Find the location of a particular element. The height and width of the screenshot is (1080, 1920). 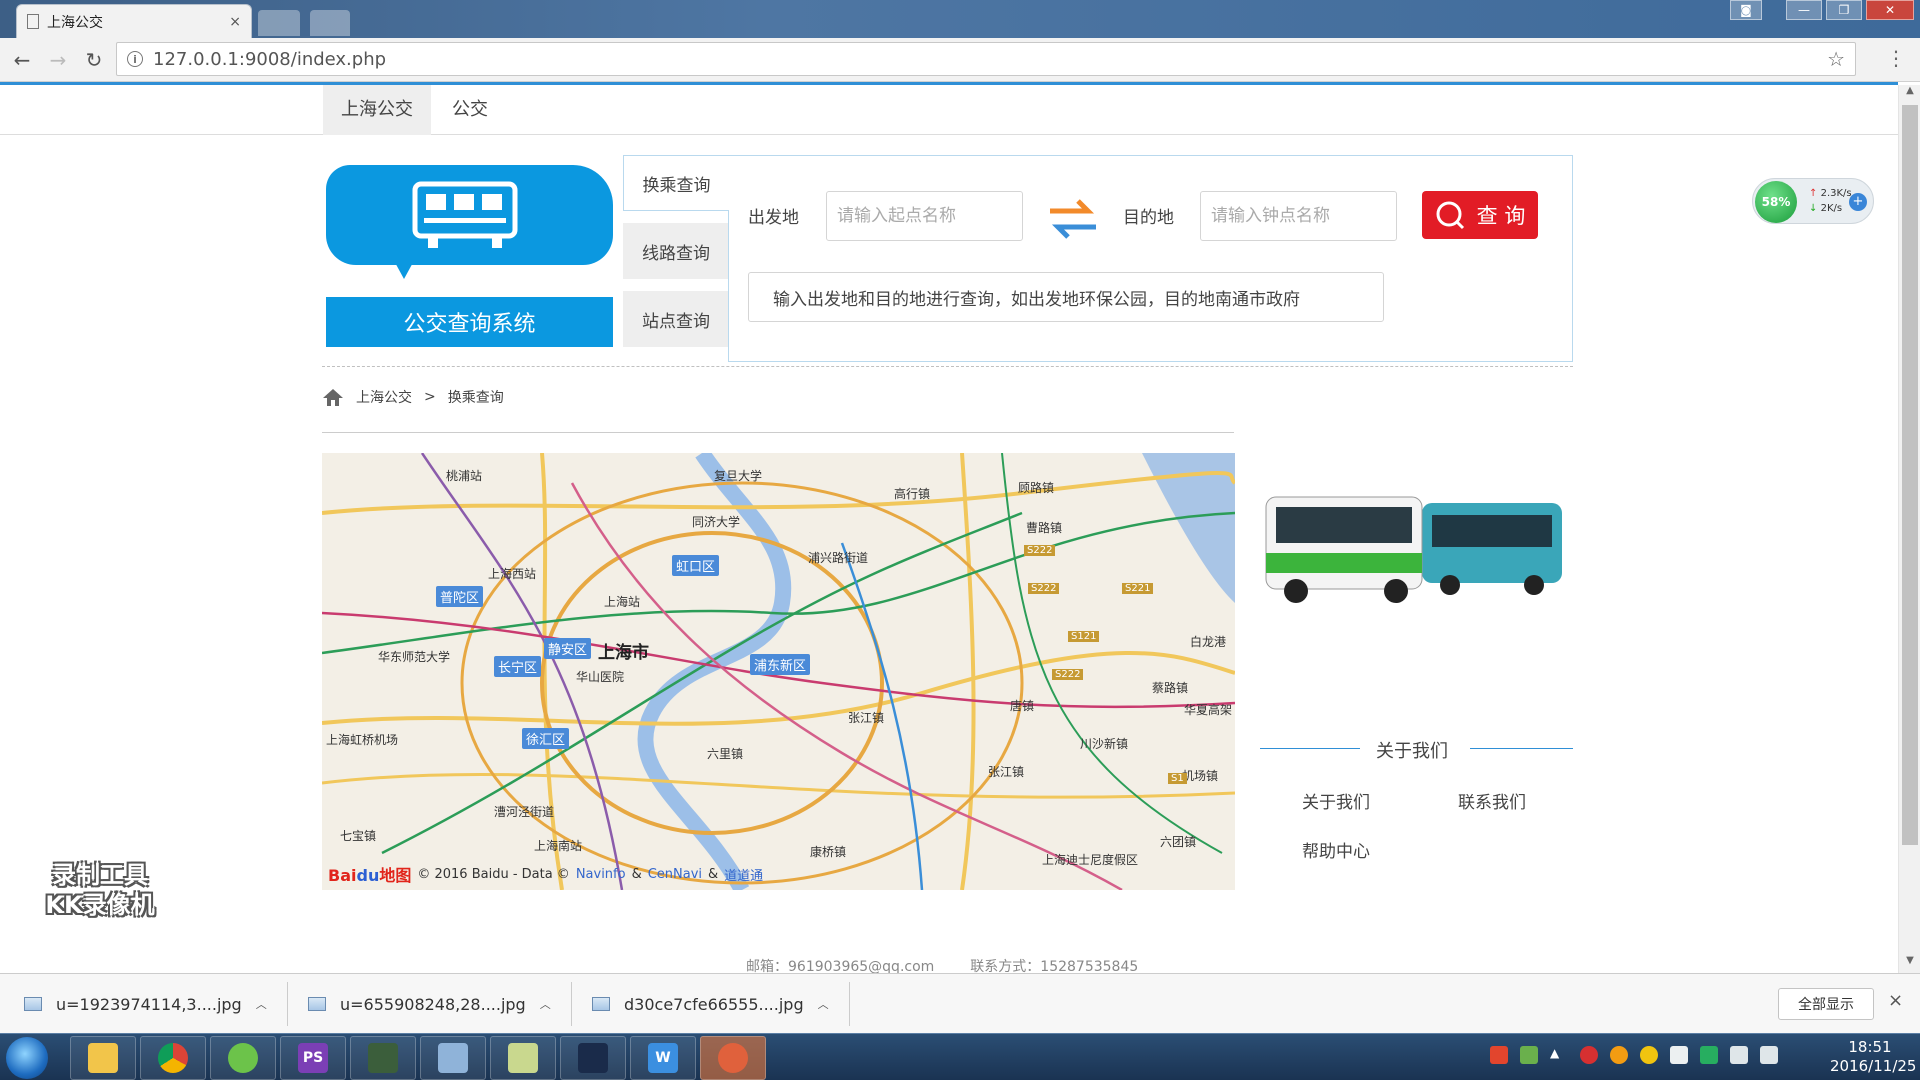

download-item: u=655908248,28....jpg ︿ is located at coordinates (440, 1004).